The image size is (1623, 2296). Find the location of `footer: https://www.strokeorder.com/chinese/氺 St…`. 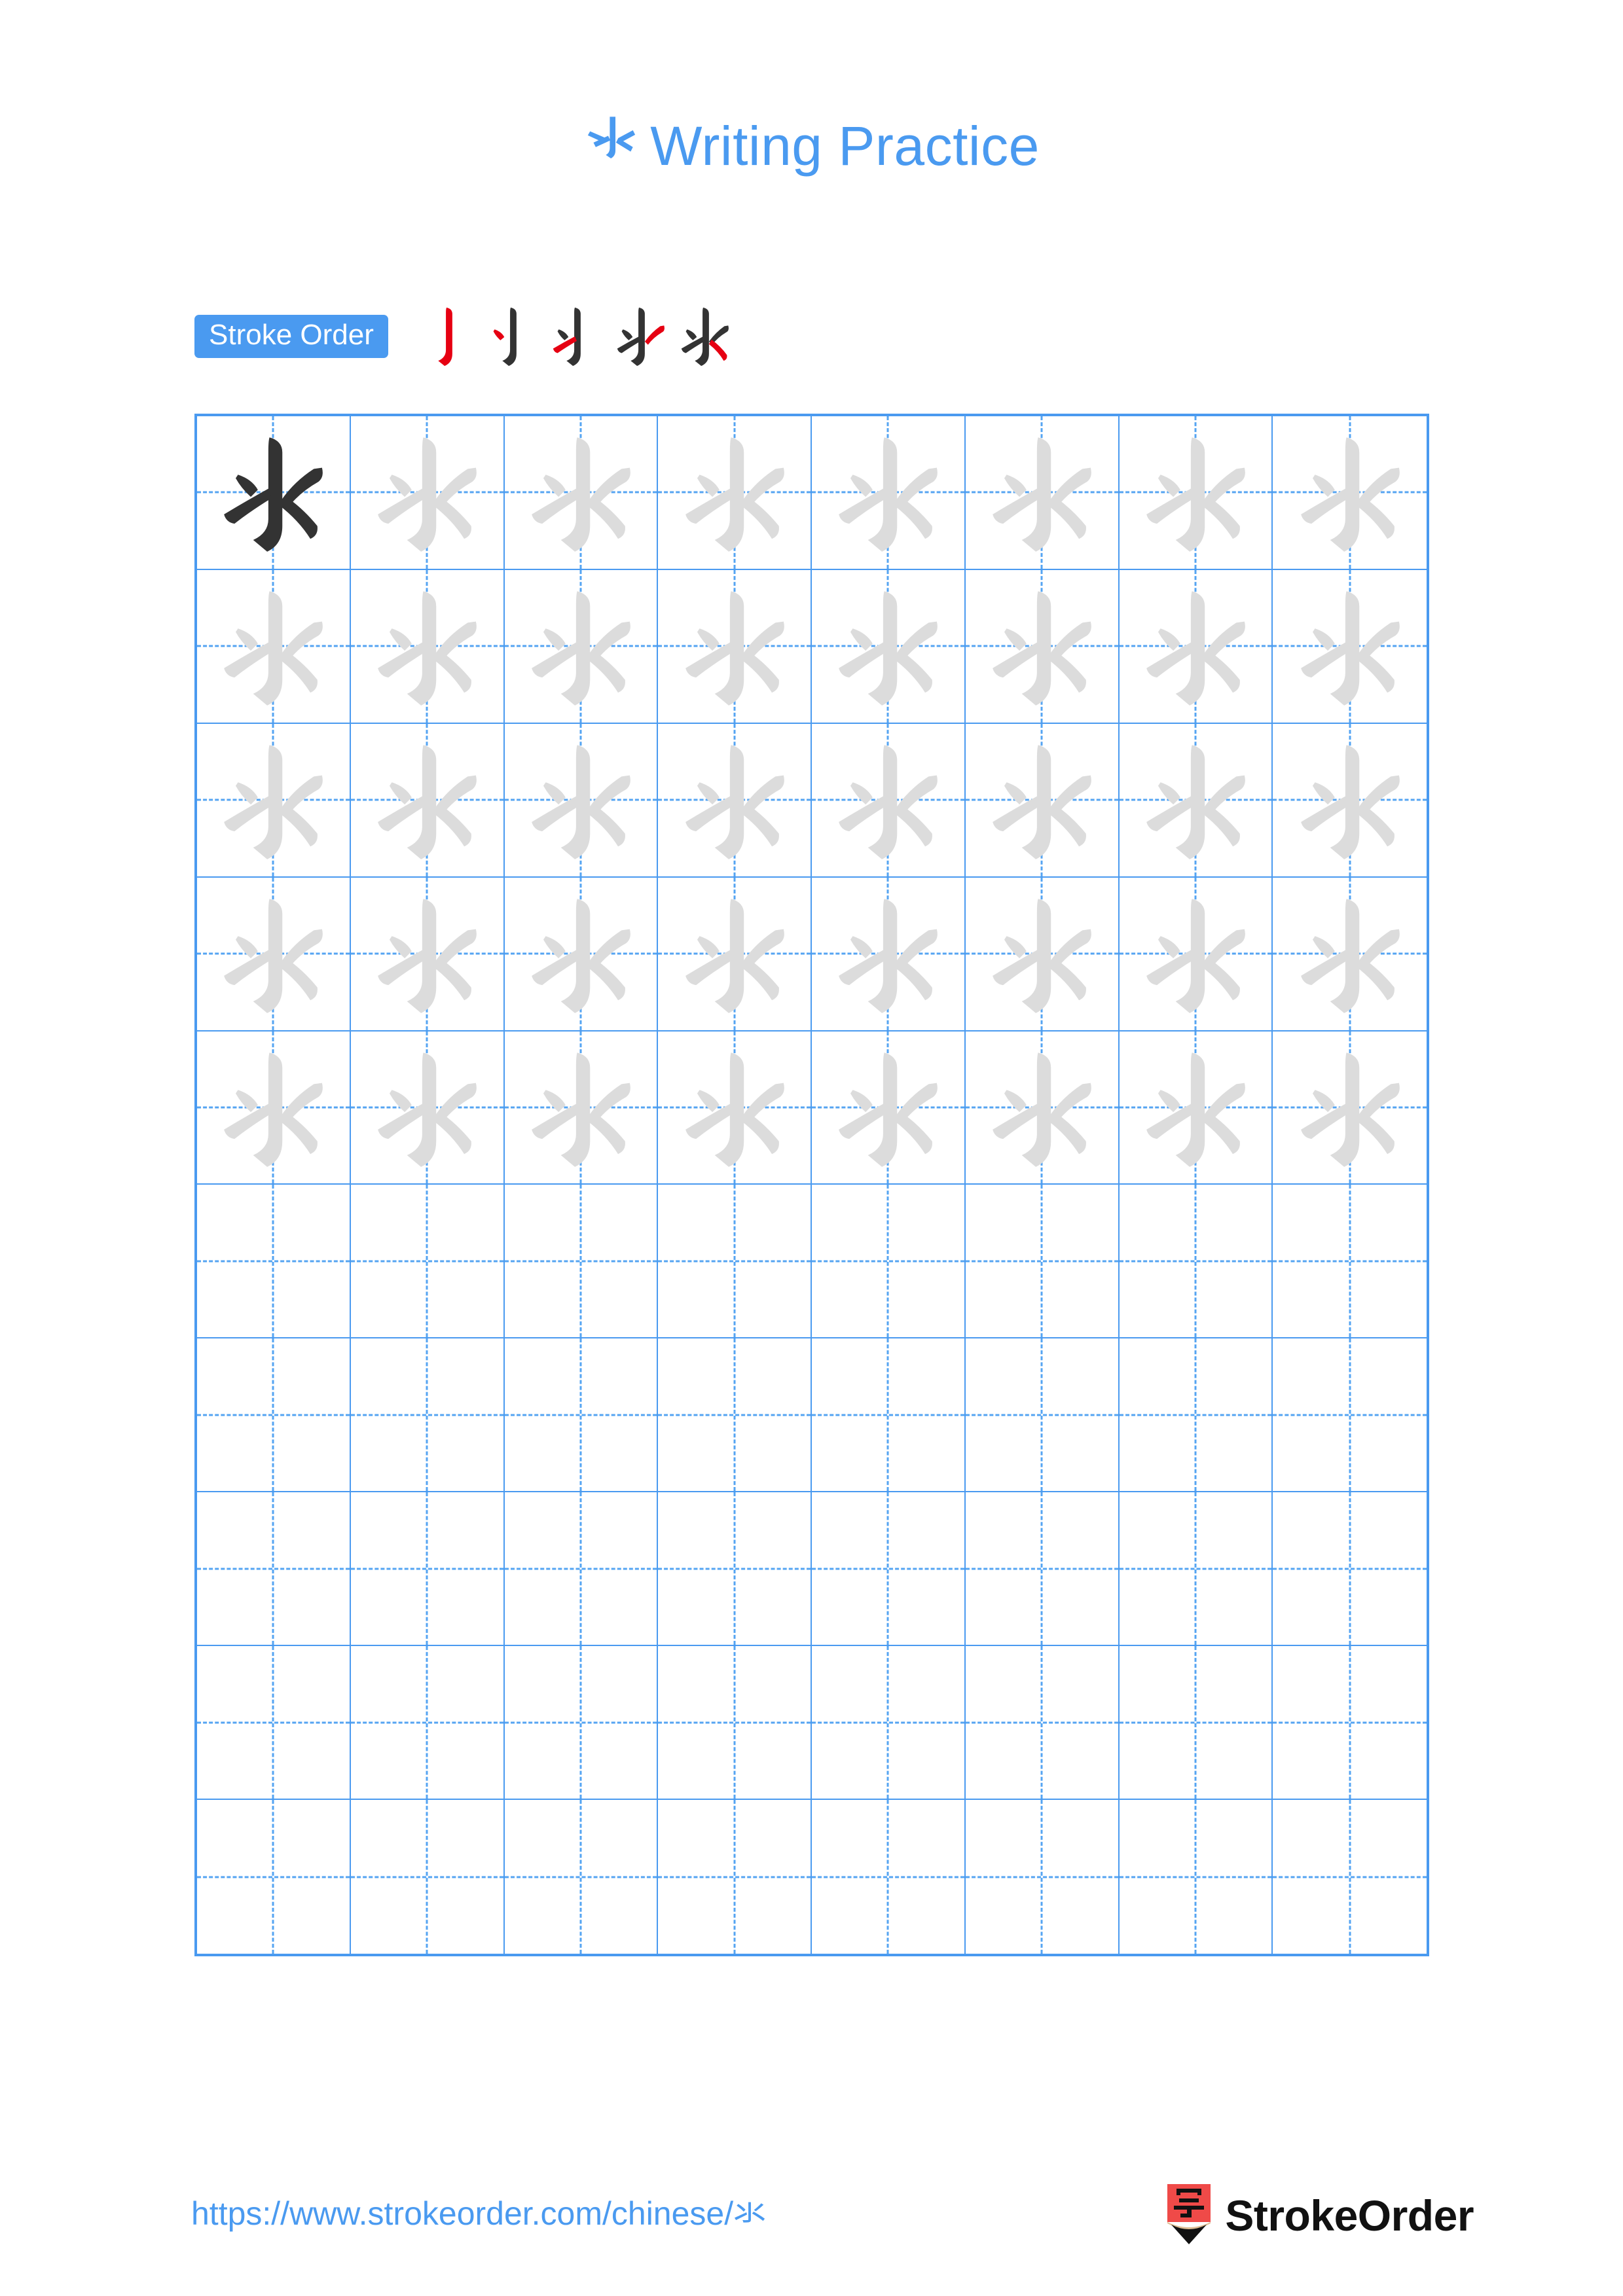

footer: https://www.strokeorder.com/chinese/氺 St… is located at coordinates (811, 2222).